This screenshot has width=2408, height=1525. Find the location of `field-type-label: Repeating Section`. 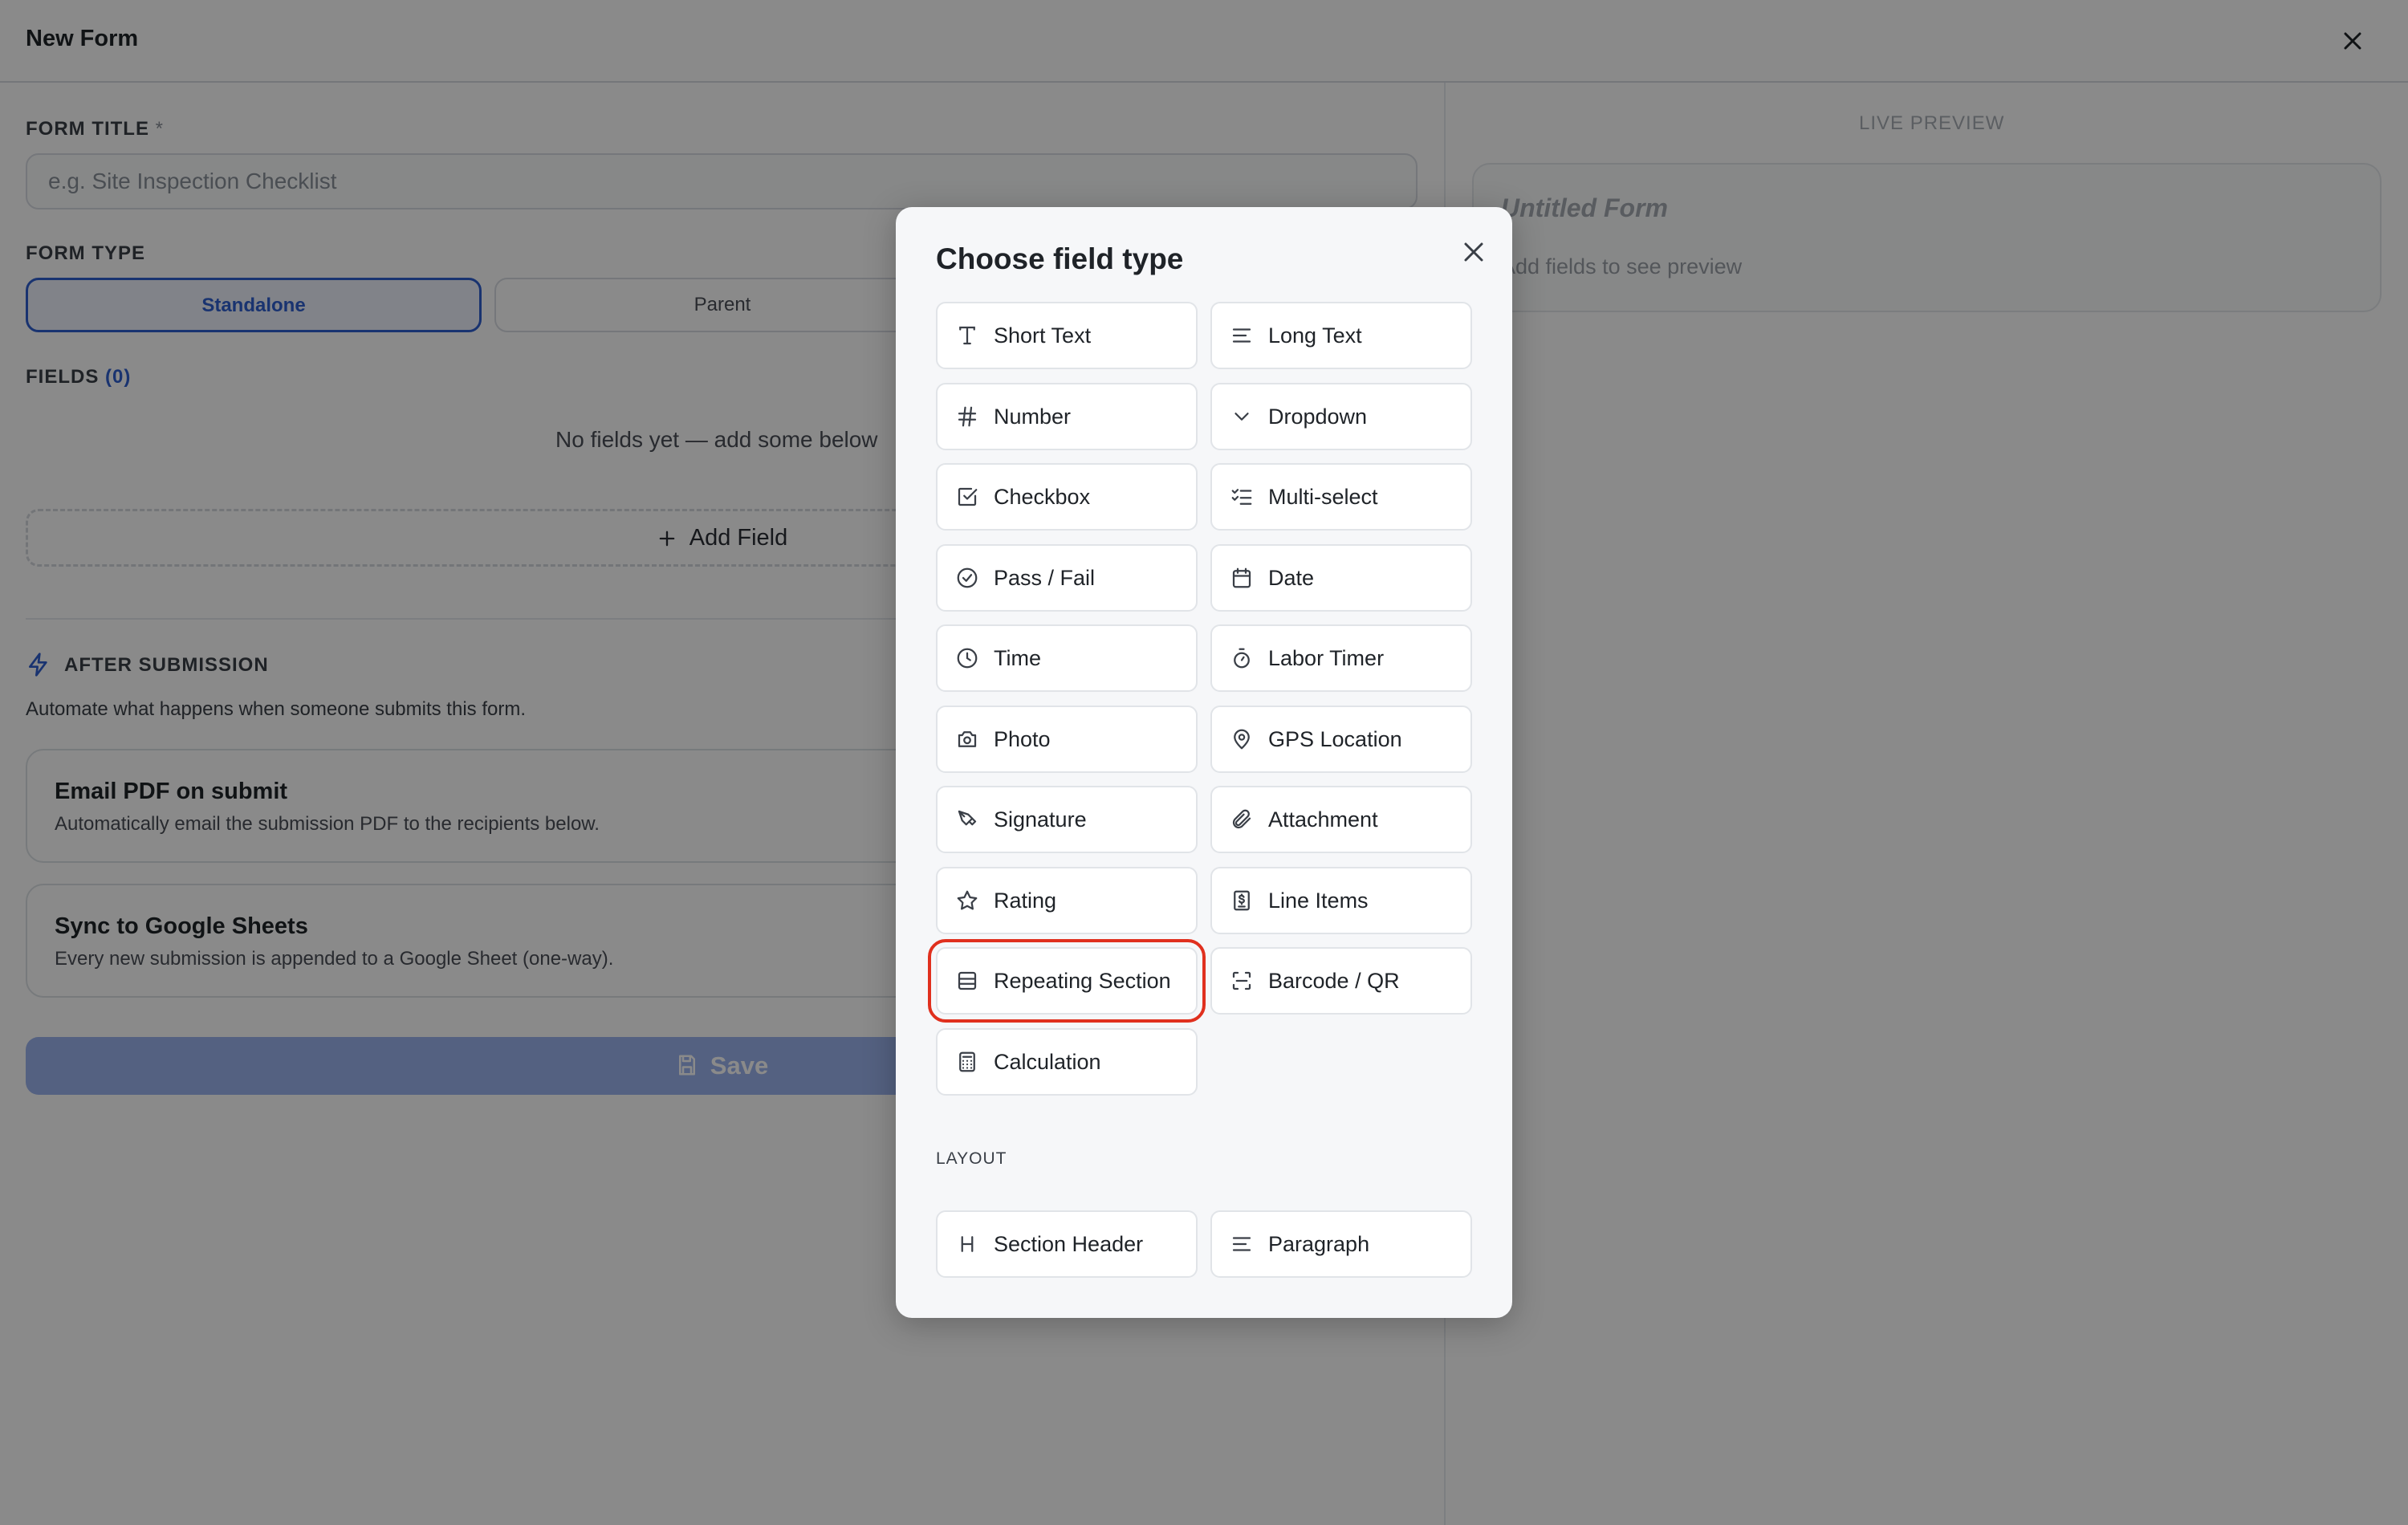

field-type-label: Repeating Section is located at coordinates (1082, 981).